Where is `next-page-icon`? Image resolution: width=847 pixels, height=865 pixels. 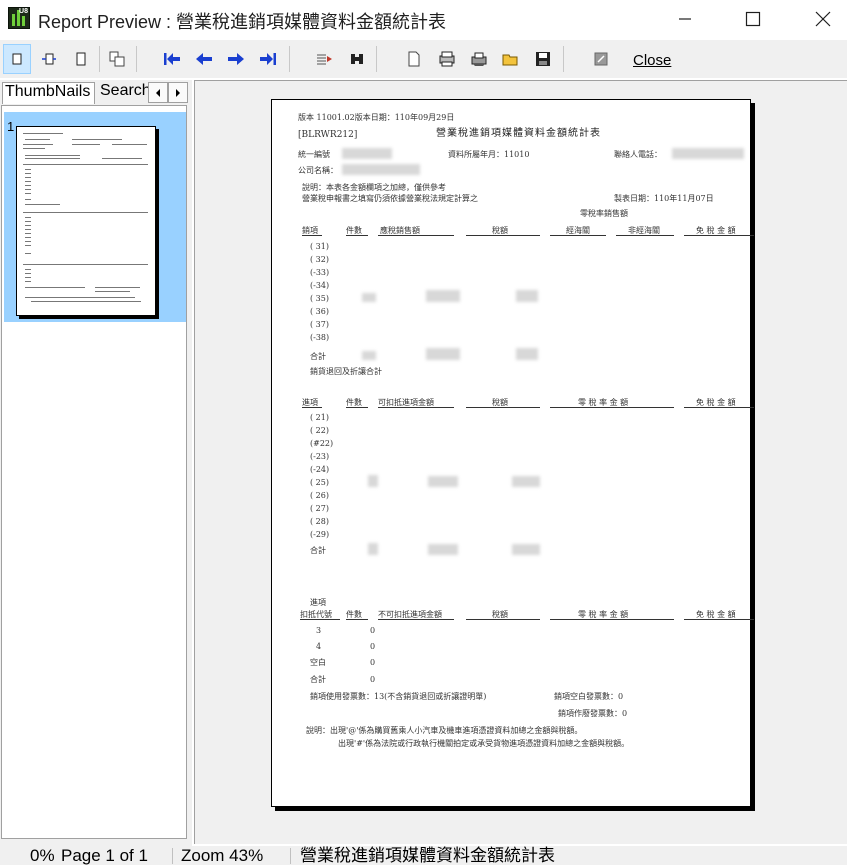
next-page-icon is located at coordinates (236, 59).